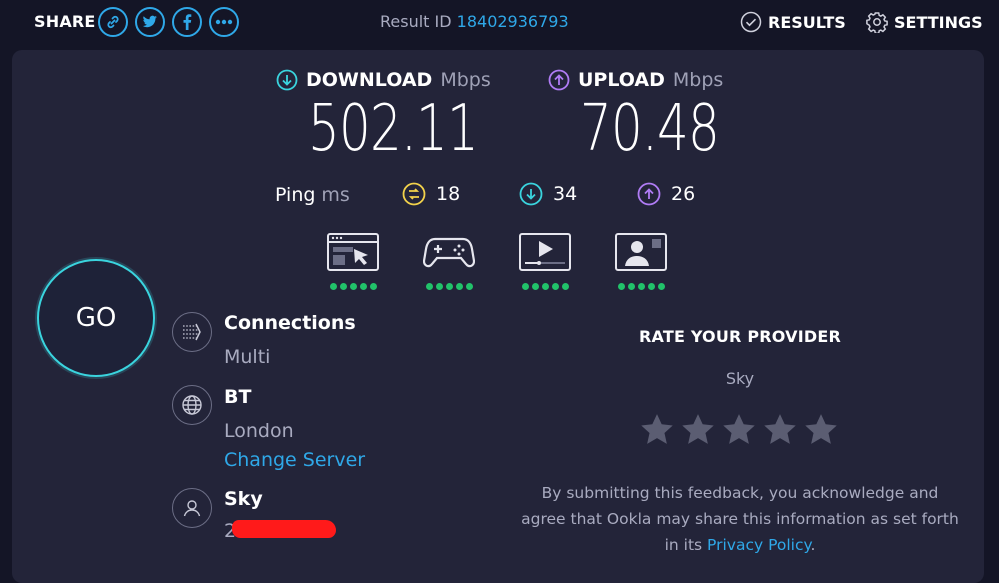  I want to click on rate-provider-title: RATE YOUR PROVIDER, so click(740, 336).